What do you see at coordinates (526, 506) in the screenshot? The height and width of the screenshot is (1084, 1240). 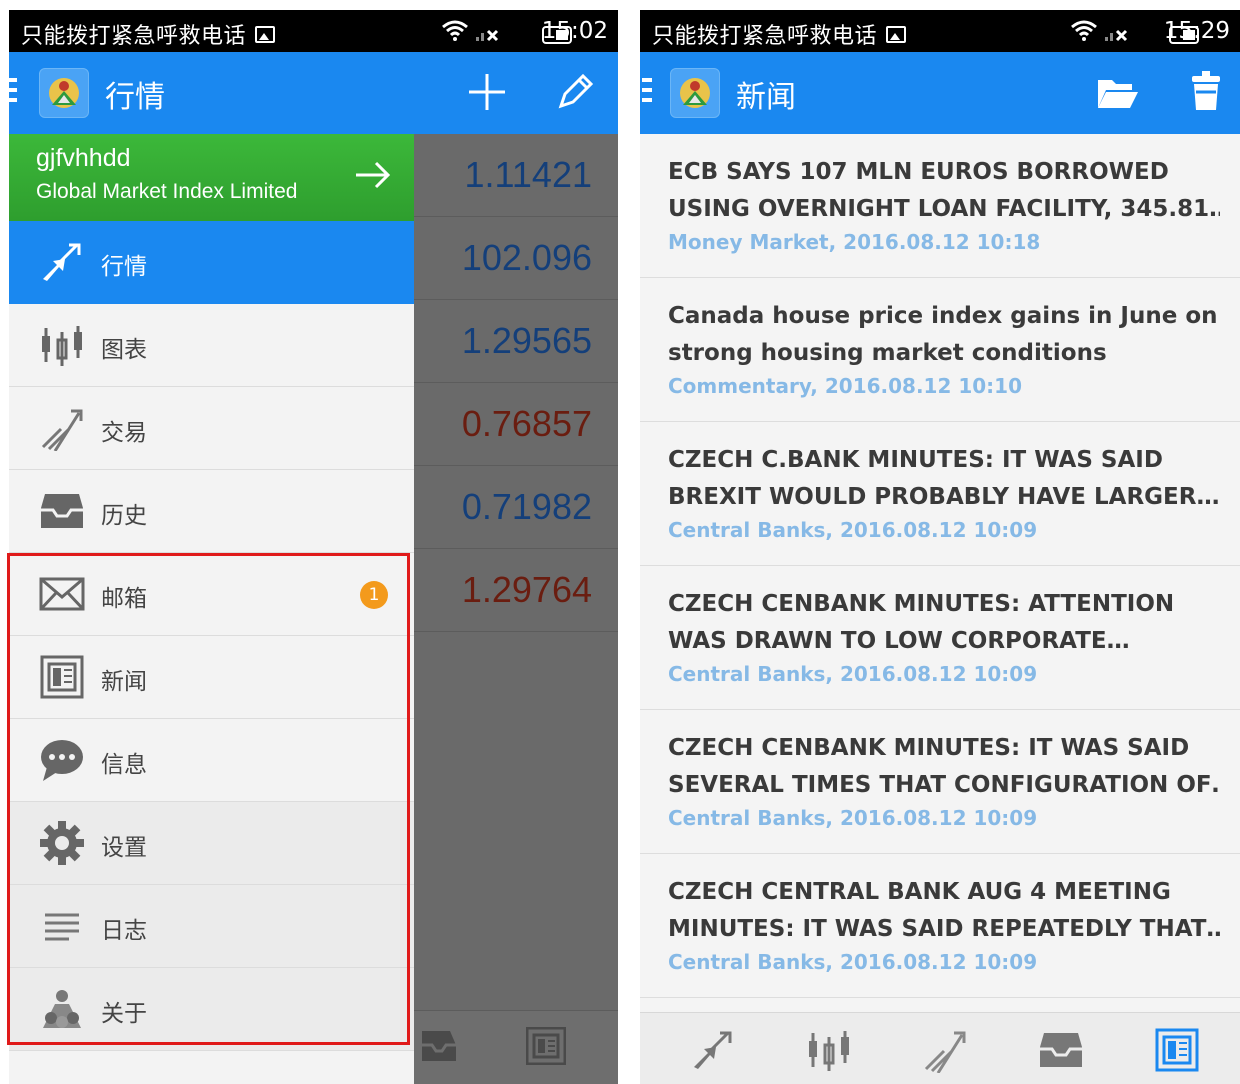 I see `quote-price: 0.71982` at bounding box center [526, 506].